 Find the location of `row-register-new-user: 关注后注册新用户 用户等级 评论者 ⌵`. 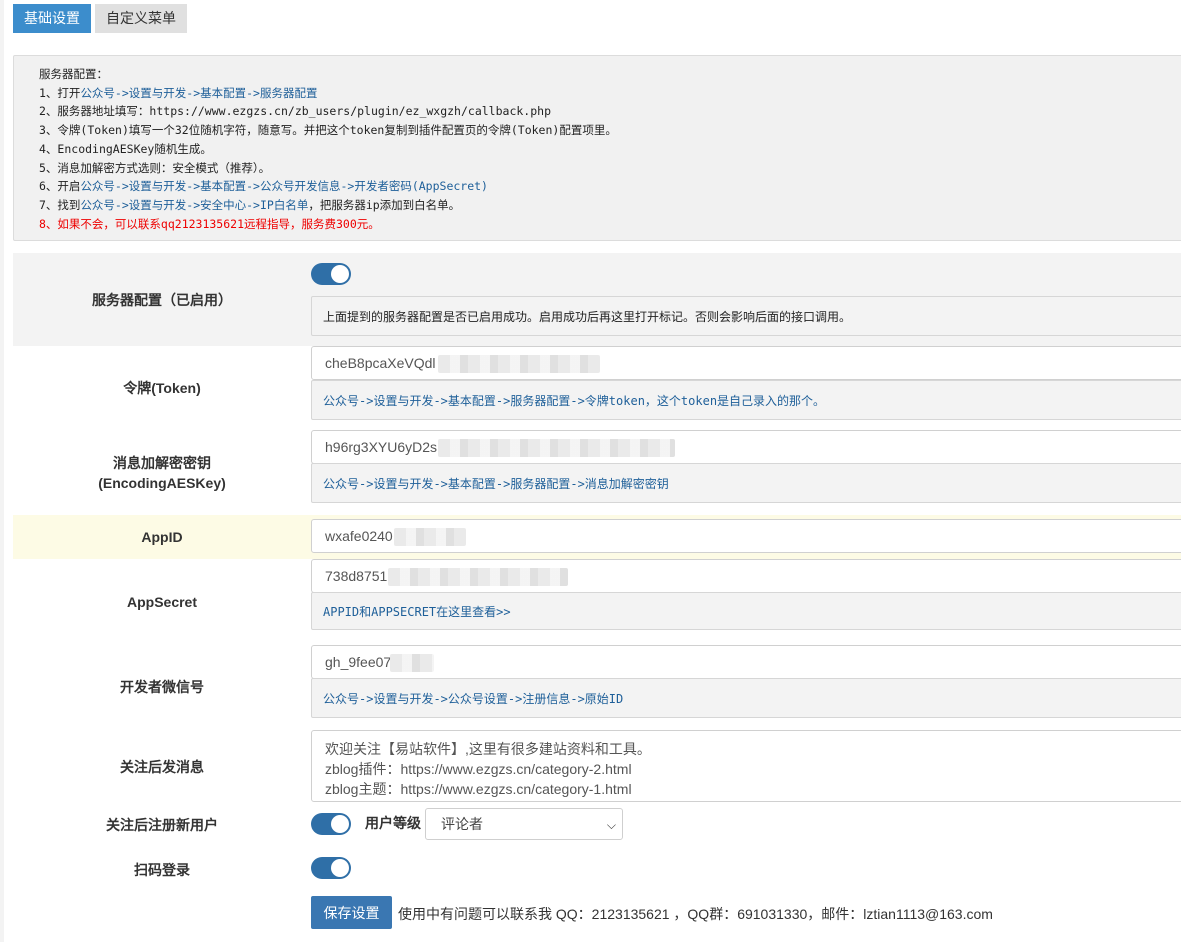

row-register-new-user: 关注后注册新用户 用户等级 评论者 ⌵ is located at coordinates (597, 824).